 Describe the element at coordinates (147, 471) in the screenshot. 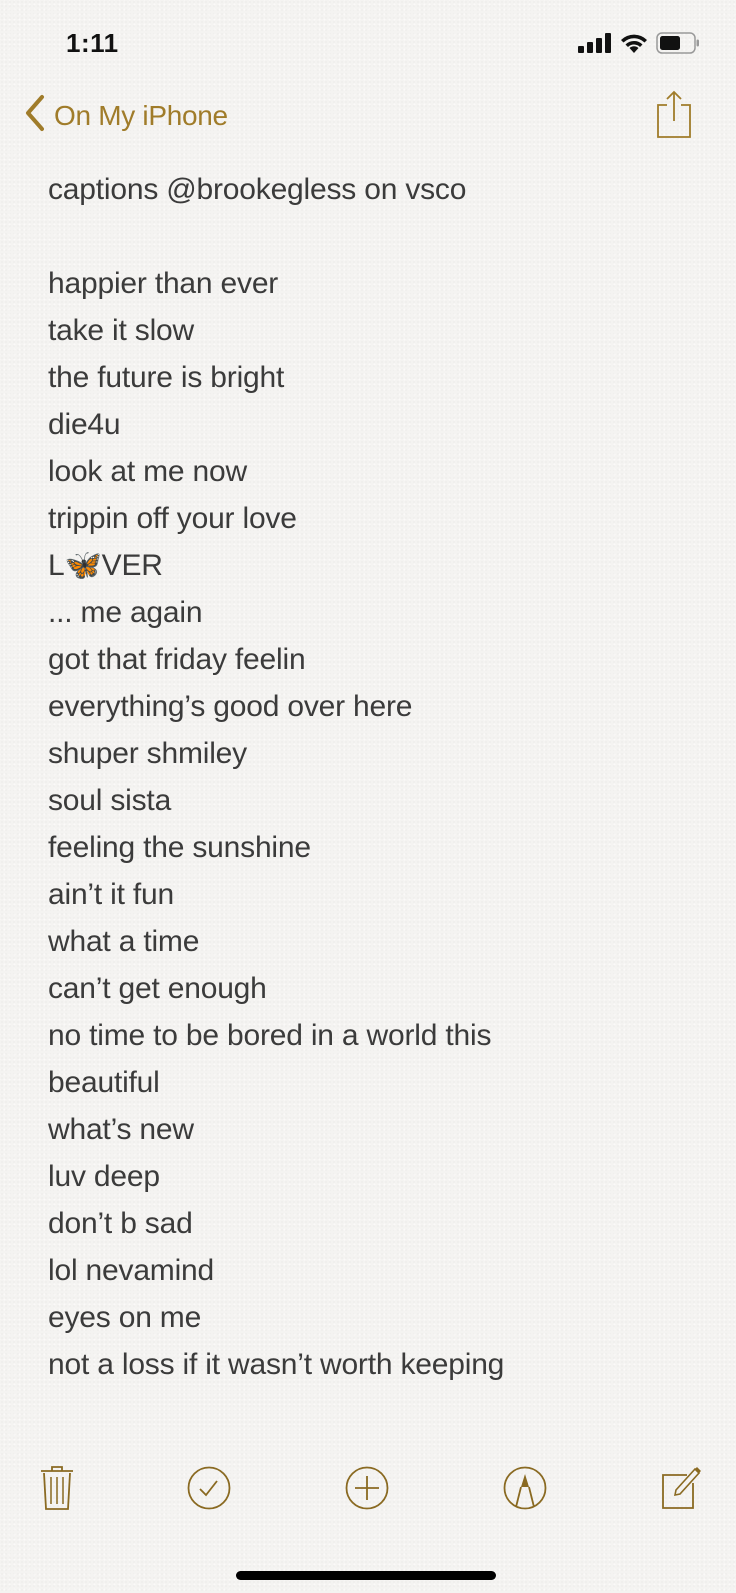

I see `note-line: look at me now` at that location.